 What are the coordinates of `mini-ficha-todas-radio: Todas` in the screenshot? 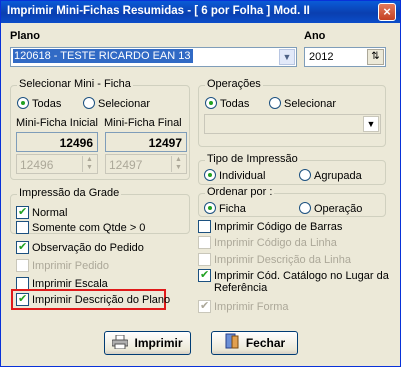 It's located at (39, 103).